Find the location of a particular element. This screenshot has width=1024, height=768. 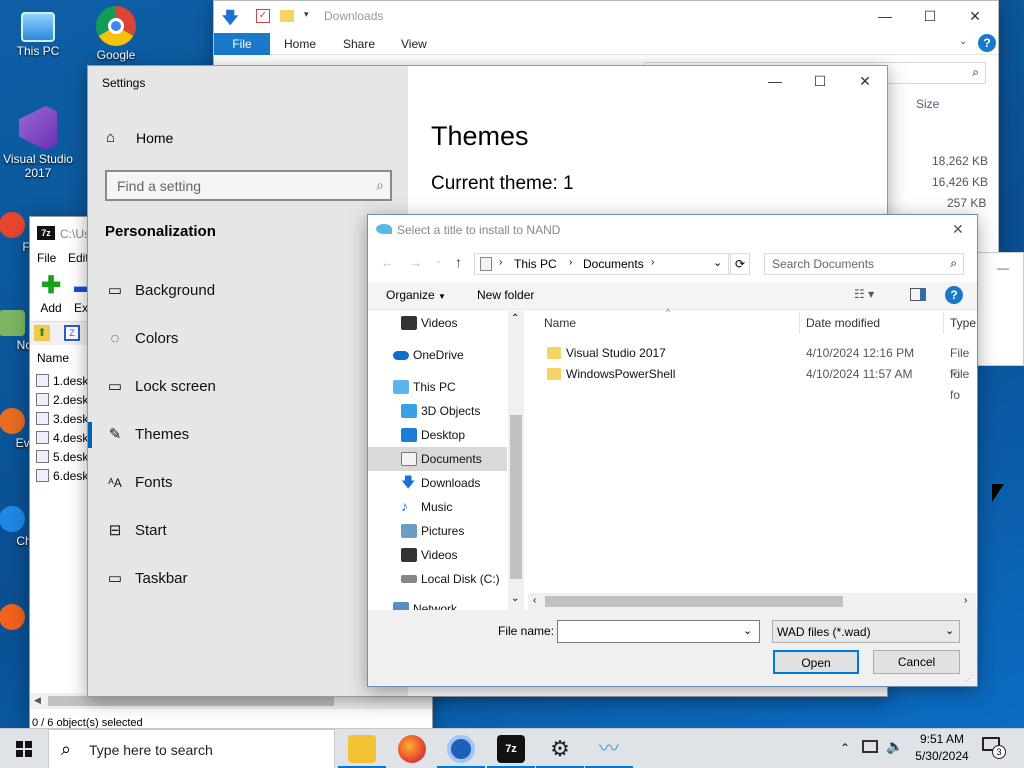

tab-home: Home is located at coordinates (300, 44).